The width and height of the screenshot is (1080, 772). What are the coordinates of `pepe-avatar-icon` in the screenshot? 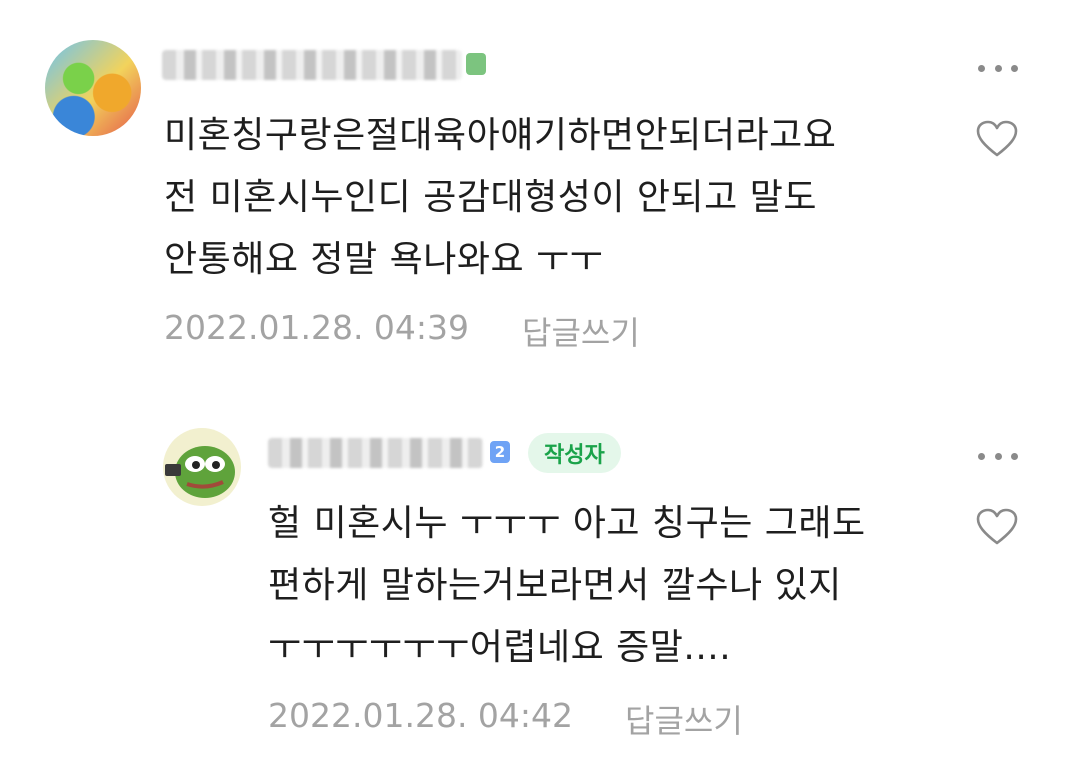 It's located at (200, 472).